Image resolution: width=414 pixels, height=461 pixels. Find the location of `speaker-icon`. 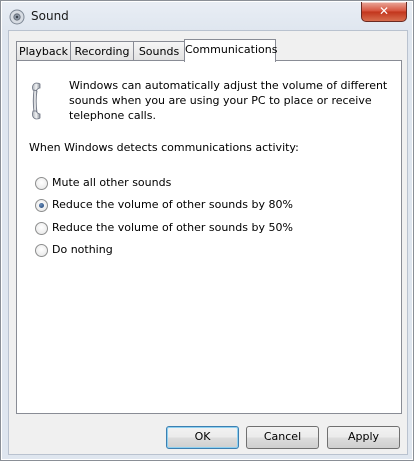

speaker-icon is located at coordinates (17, 17).